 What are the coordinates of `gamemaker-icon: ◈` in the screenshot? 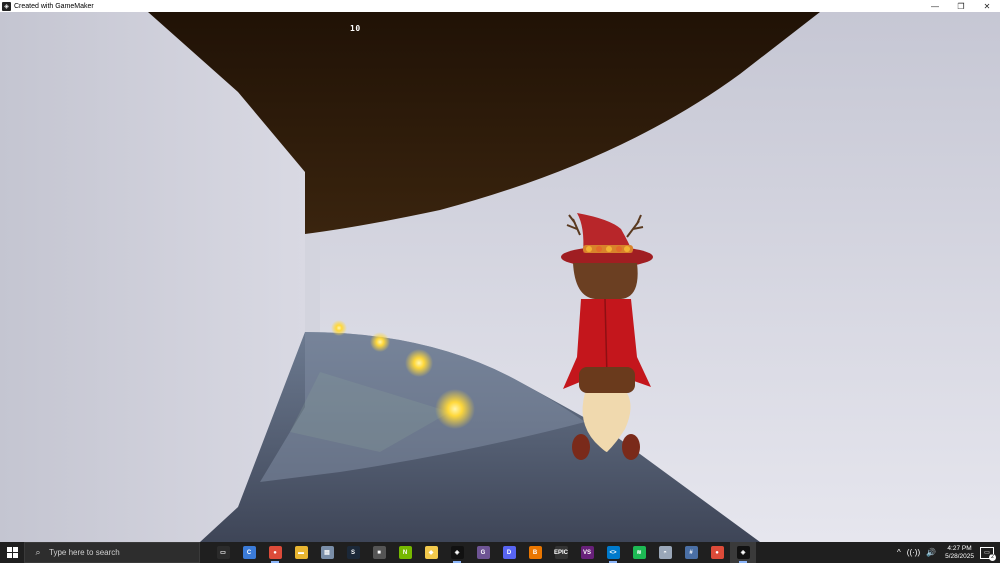 It's located at (457, 552).